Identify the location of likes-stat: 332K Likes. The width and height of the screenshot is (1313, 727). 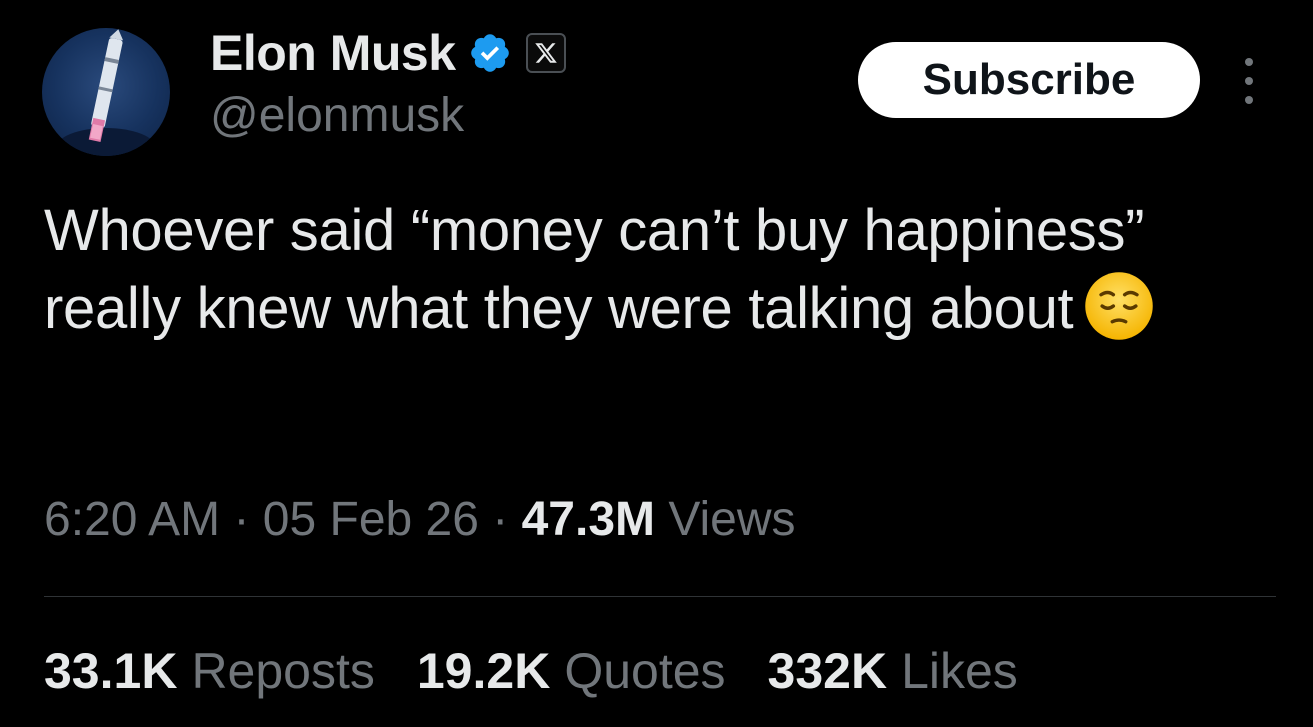
(893, 671).